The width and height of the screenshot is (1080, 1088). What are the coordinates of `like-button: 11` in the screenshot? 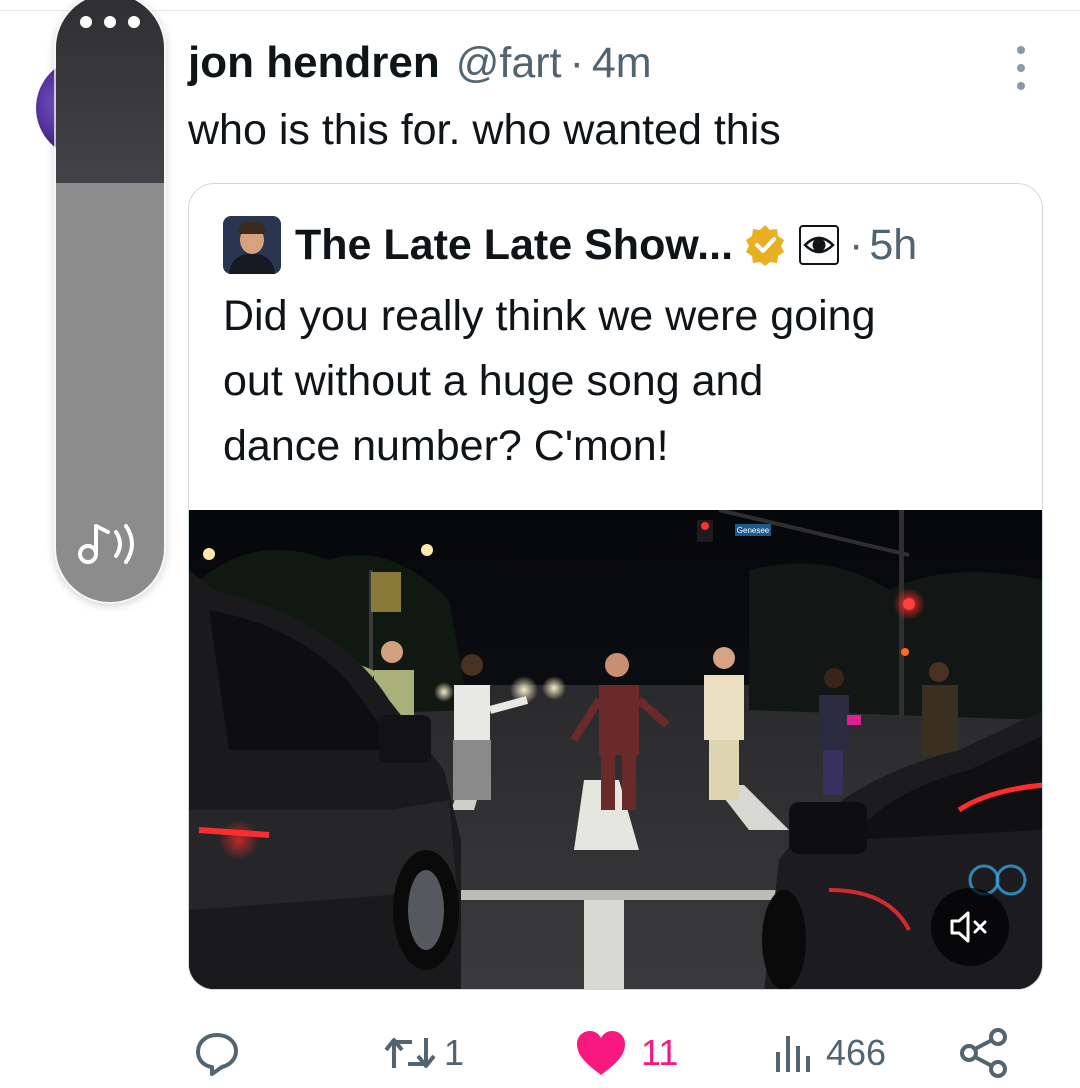 It's located at (626, 1053).